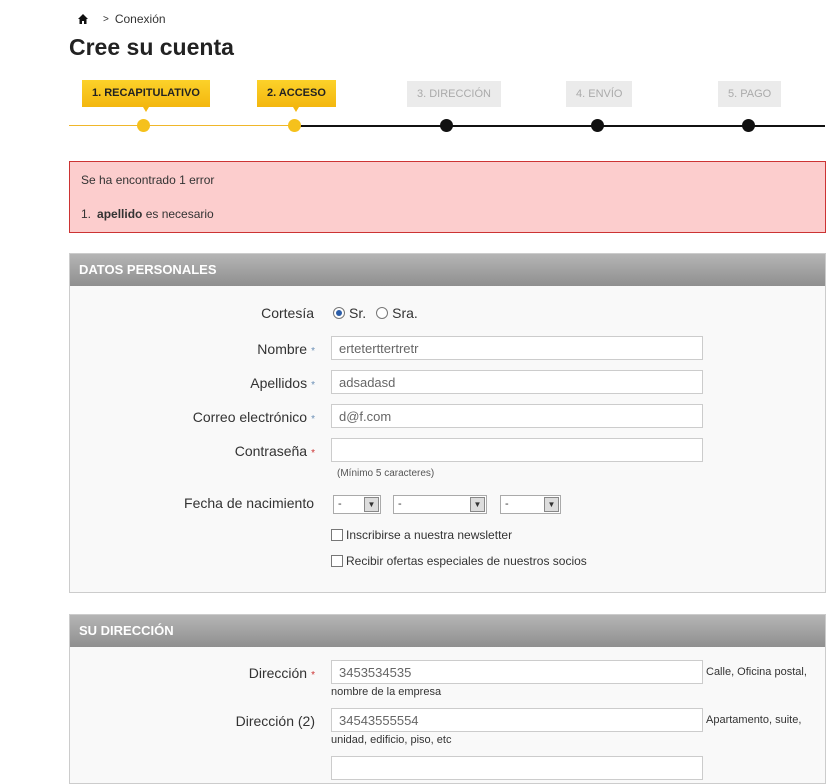 This screenshot has height=784, width=839. I want to click on breadcrumb: > Conexión, so click(121, 19).